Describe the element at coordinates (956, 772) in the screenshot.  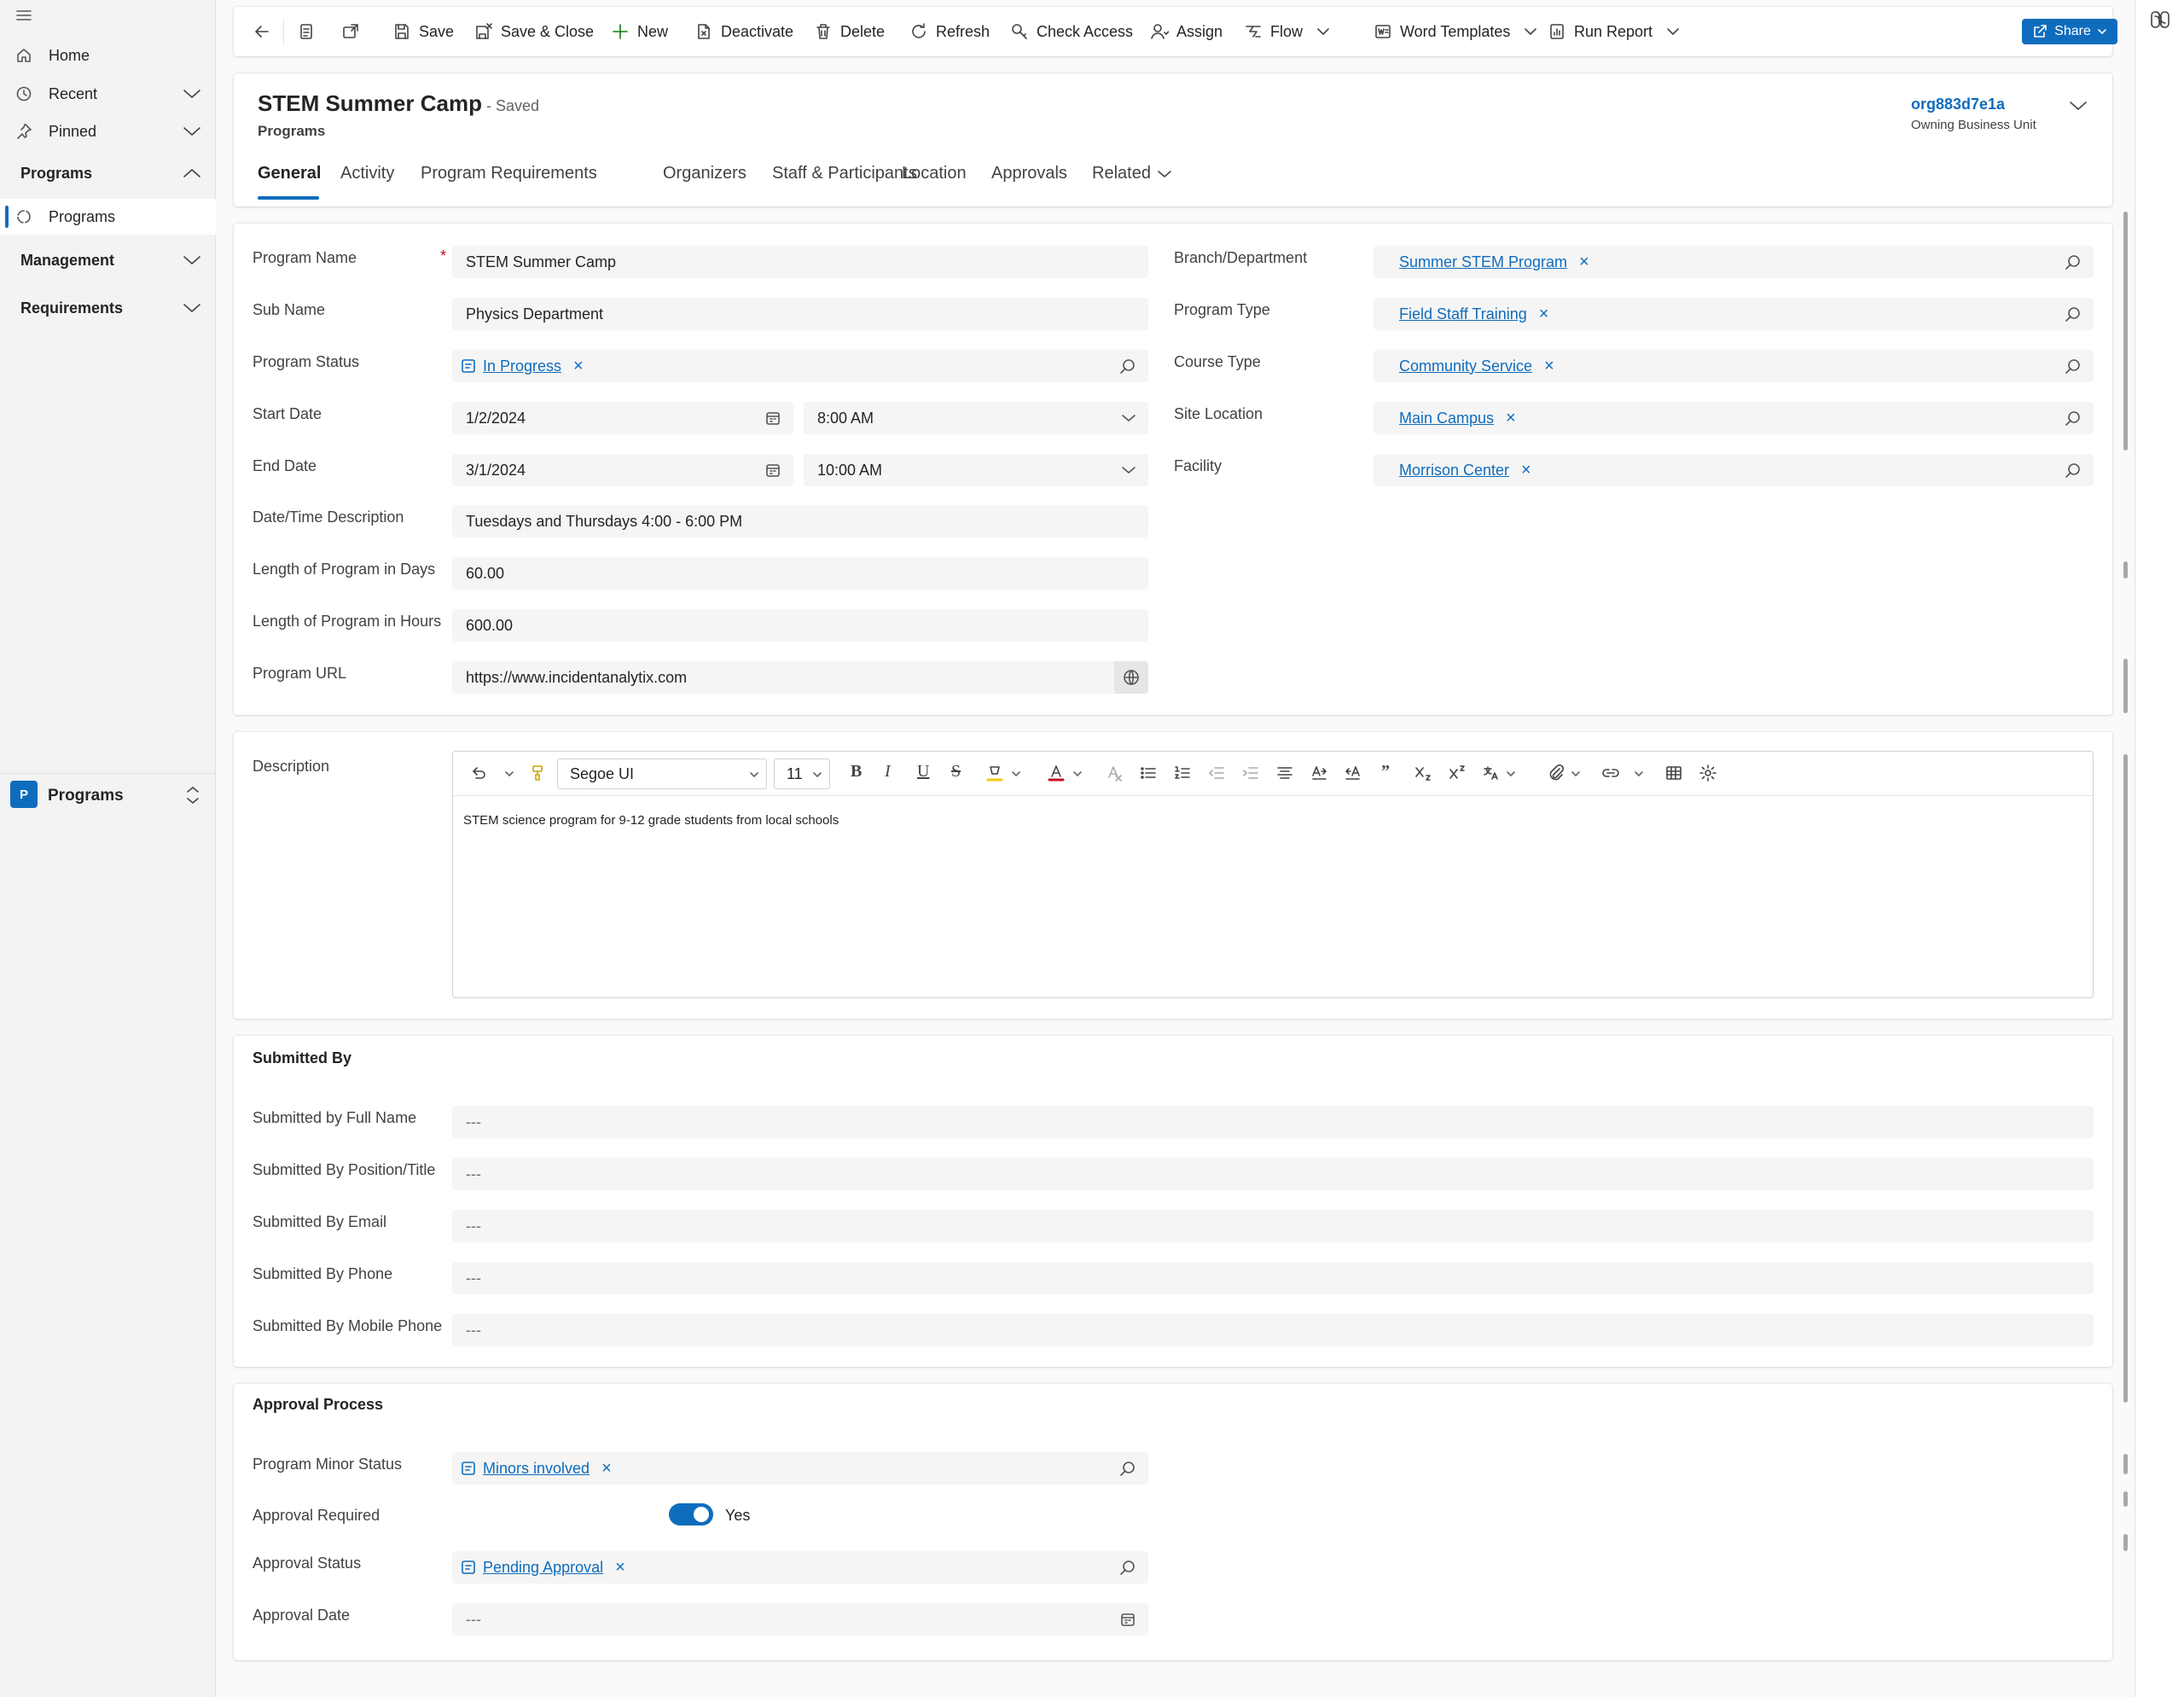
I see `strikethrough-icon: S` at that location.